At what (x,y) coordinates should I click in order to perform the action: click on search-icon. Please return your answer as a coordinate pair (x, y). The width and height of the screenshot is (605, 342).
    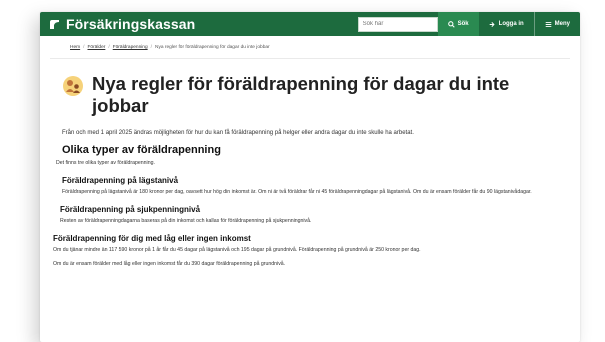
    Looking at the image, I should click on (451, 24).